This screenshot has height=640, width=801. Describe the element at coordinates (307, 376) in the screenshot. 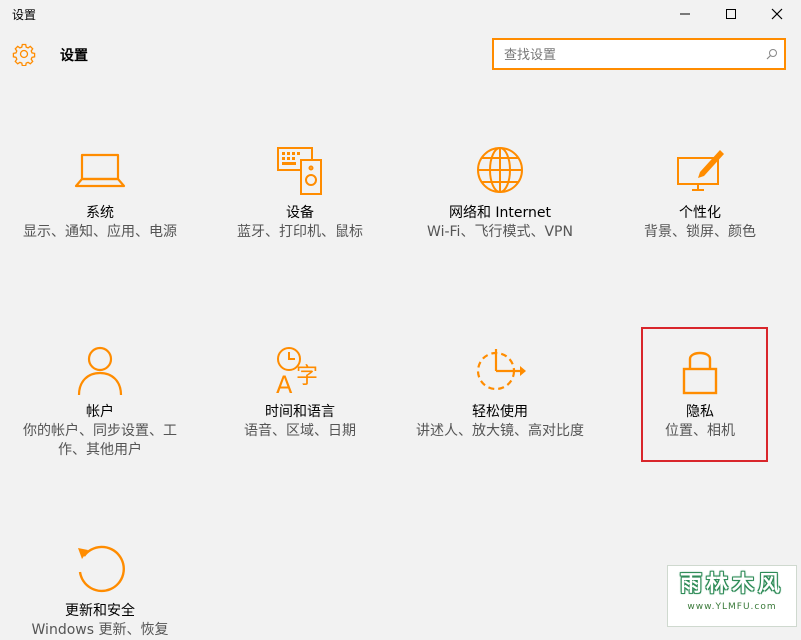

I see `svg-text: 字` at that location.